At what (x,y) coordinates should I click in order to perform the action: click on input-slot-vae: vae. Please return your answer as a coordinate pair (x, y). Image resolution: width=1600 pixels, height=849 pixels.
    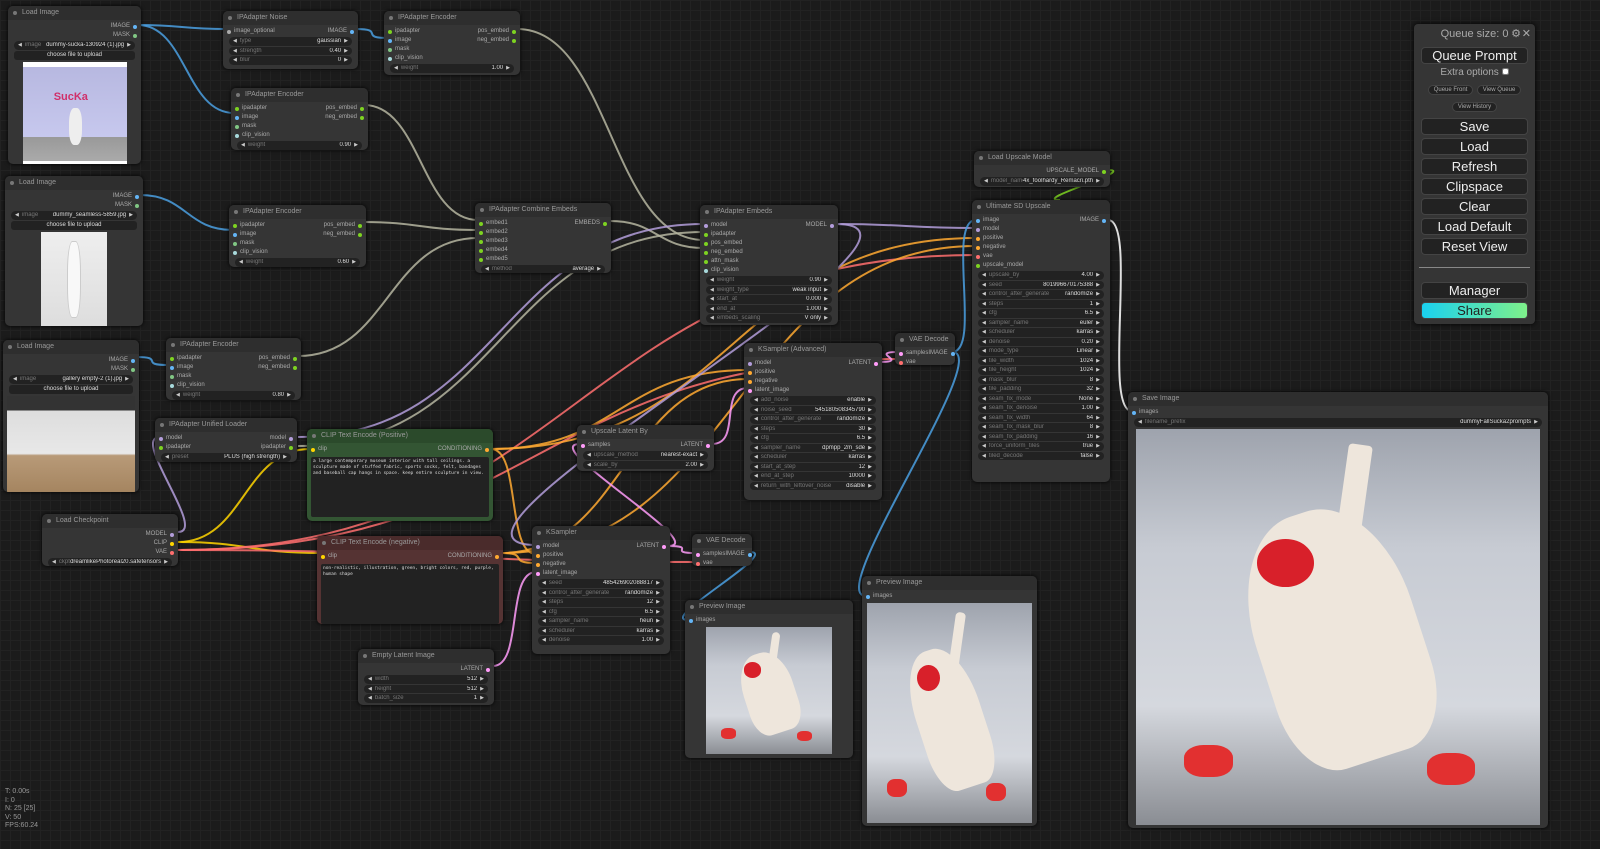
    Looking at the image, I should click on (913, 361).